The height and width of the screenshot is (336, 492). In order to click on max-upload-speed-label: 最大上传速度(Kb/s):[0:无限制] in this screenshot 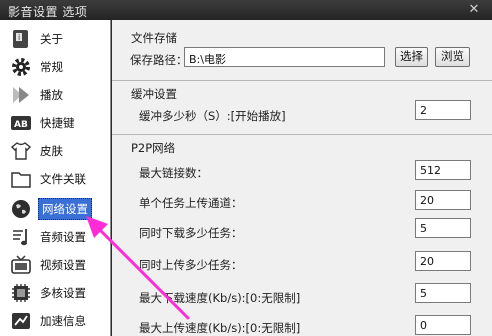, I will do `click(220, 328)`.